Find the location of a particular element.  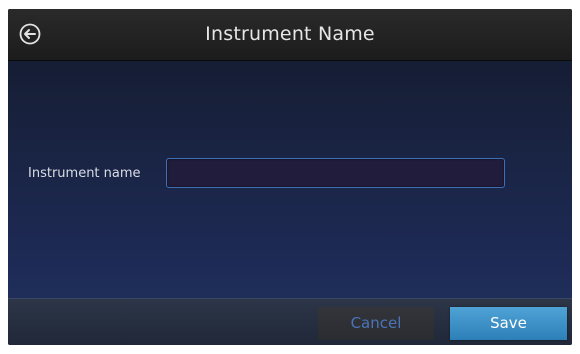

title-bar: Instrument Name is located at coordinates (290, 35).